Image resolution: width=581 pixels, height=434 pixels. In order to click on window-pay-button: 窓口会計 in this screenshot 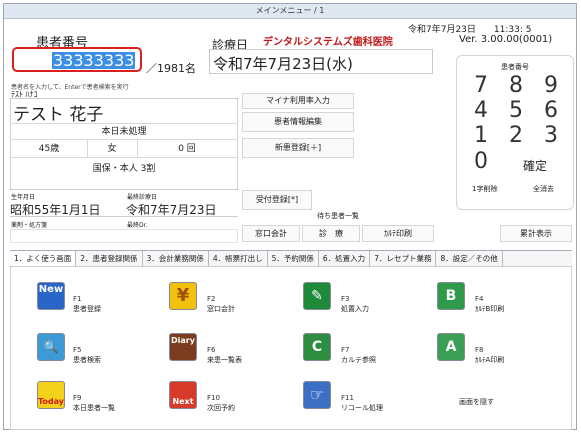, I will do `click(271, 233)`.